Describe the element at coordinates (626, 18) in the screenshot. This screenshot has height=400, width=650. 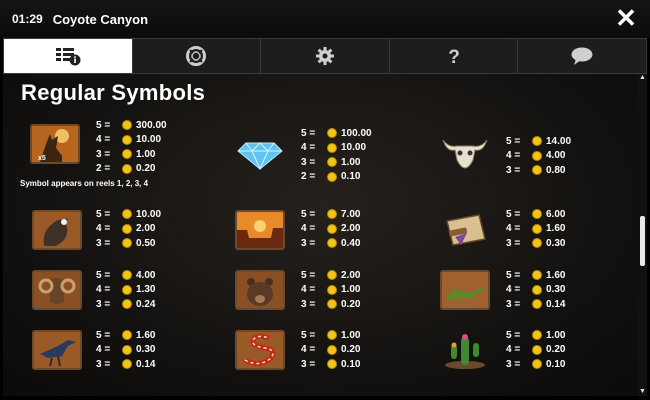
I see `close-icon: ✕` at that location.